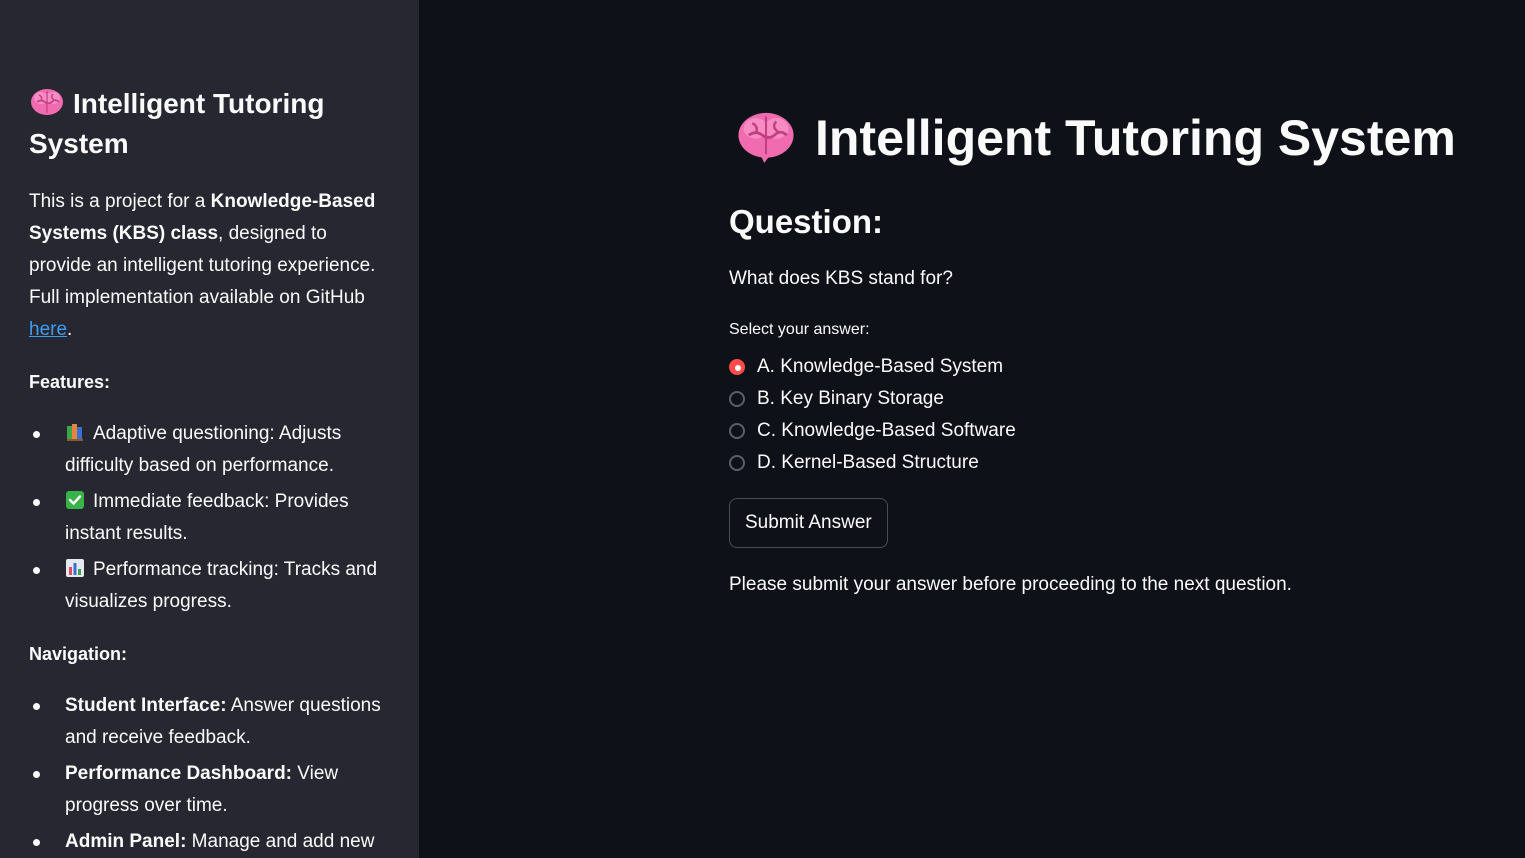  Describe the element at coordinates (841, 278) in the screenshot. I see `question-text: What does KBS stand for?` at that location.